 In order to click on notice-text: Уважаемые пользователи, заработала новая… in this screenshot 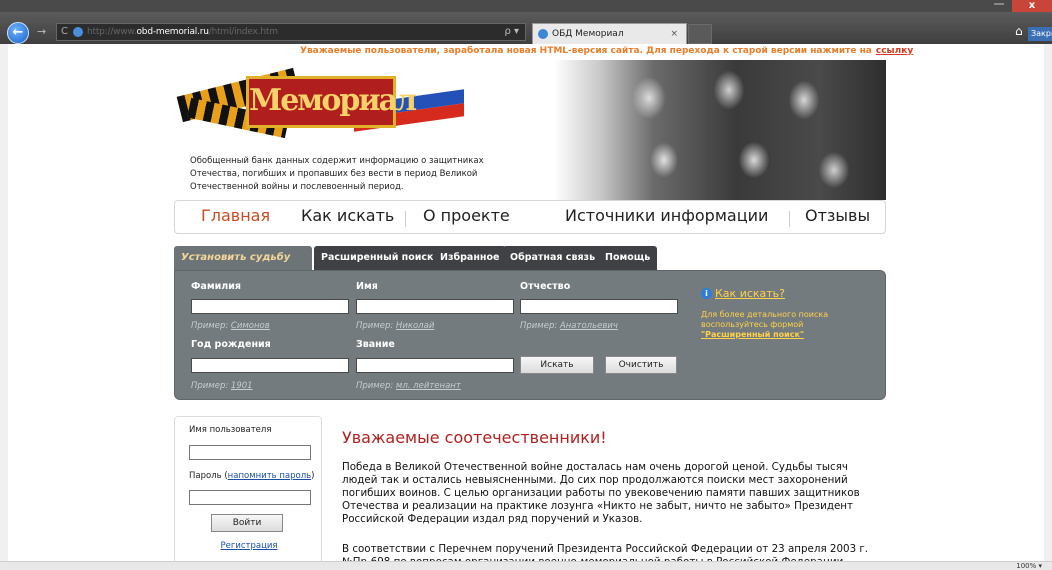, I will do `click(586, 51)`.